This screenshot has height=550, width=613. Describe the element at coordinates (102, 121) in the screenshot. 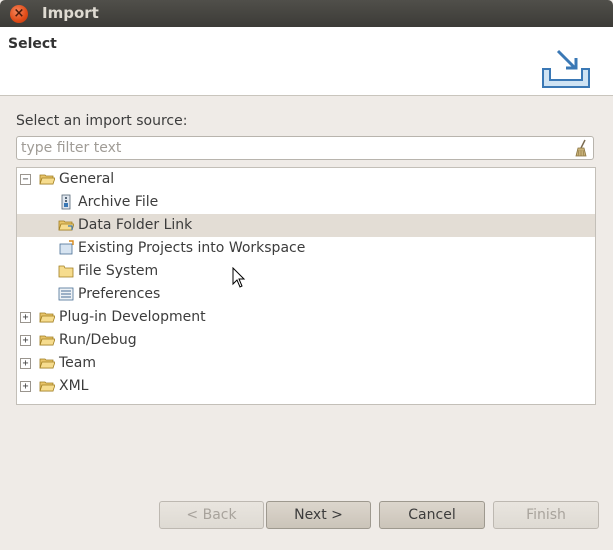

I see `import-source-label: Select an import source:` at that location.